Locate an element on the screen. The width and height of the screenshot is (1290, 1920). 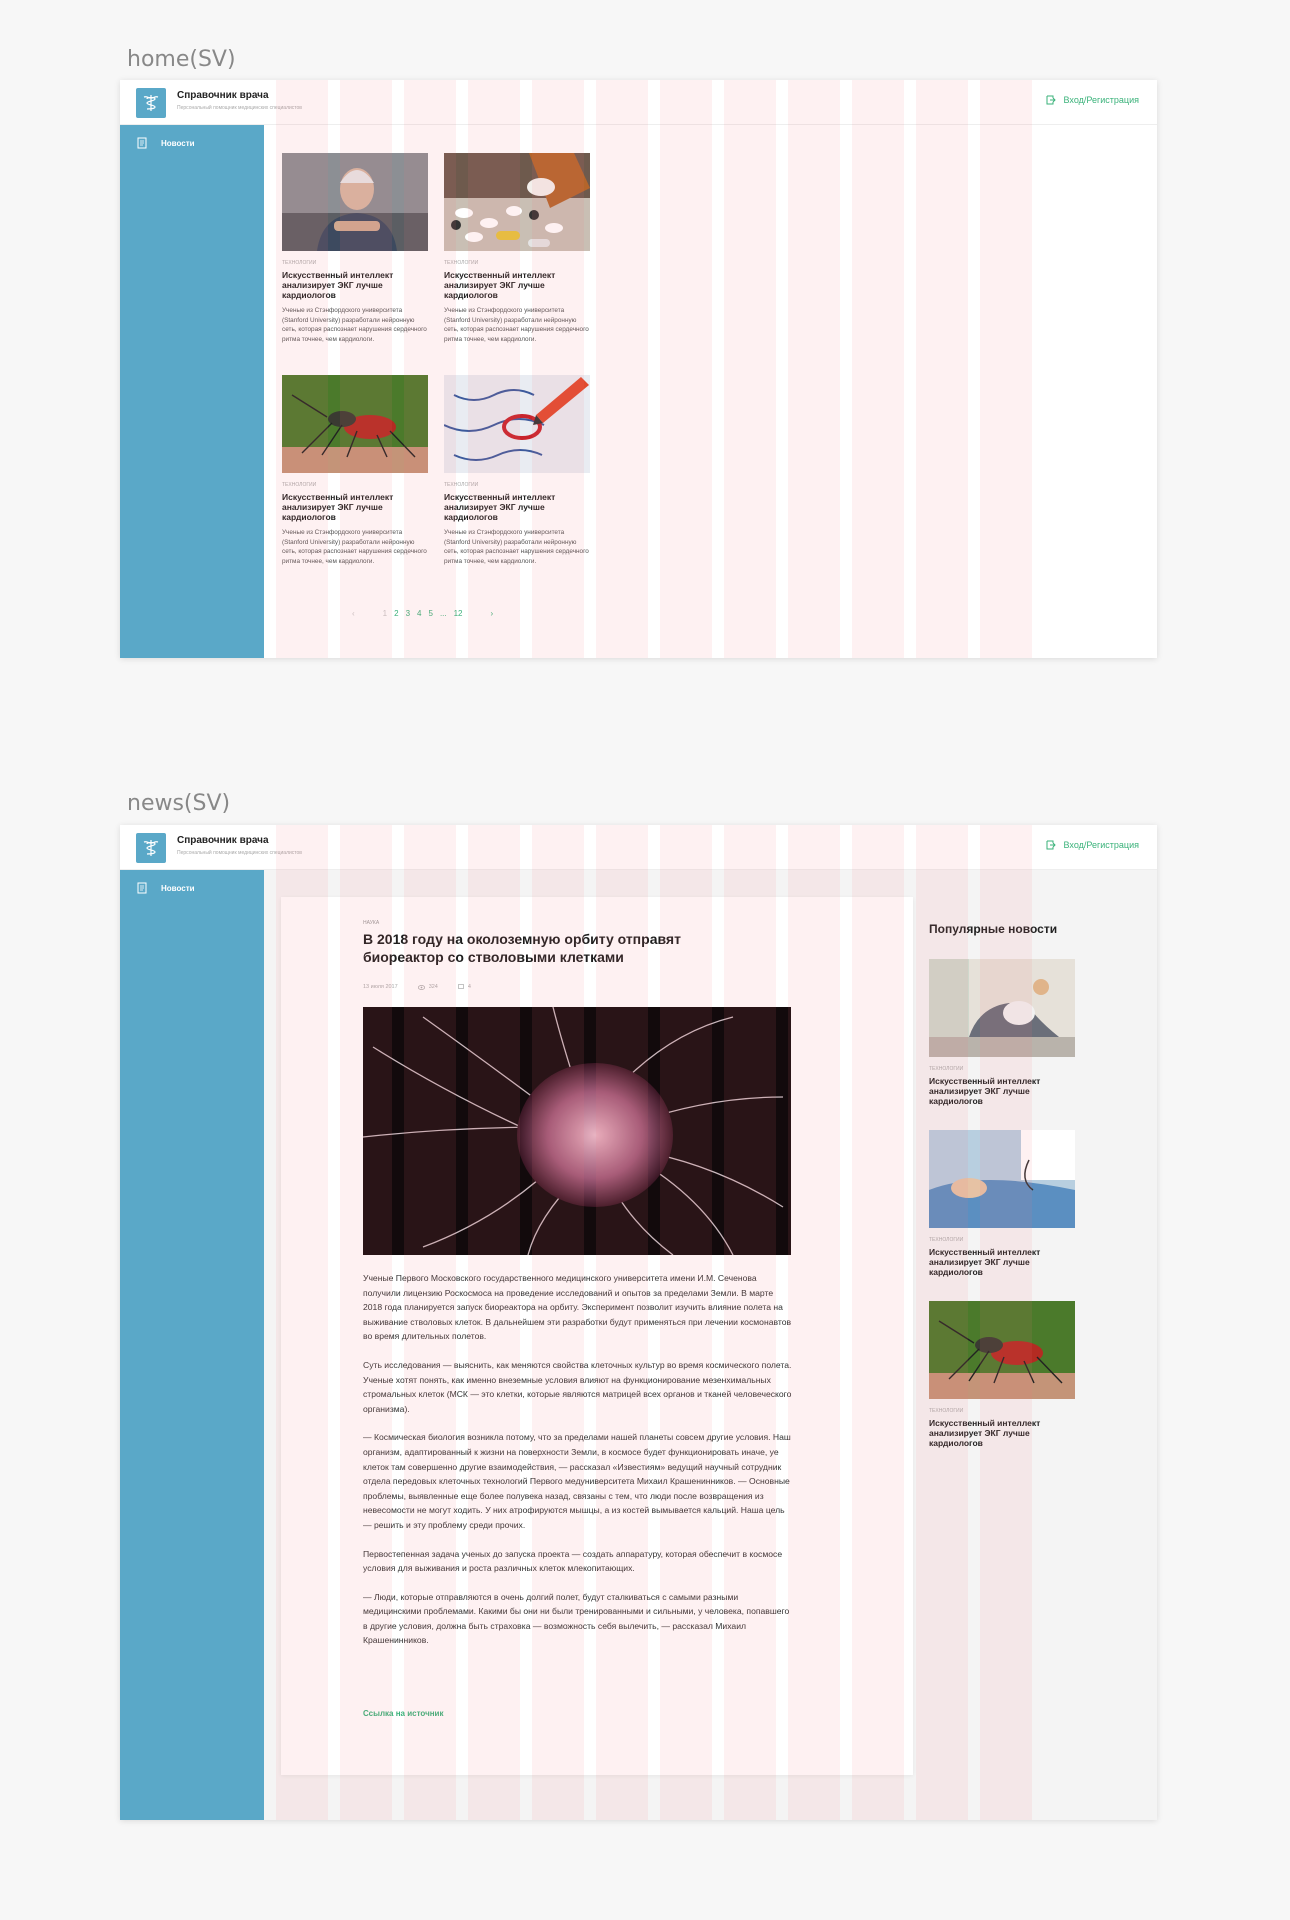
frame-label-home: home(SV) is located at coordinates (181, 59).